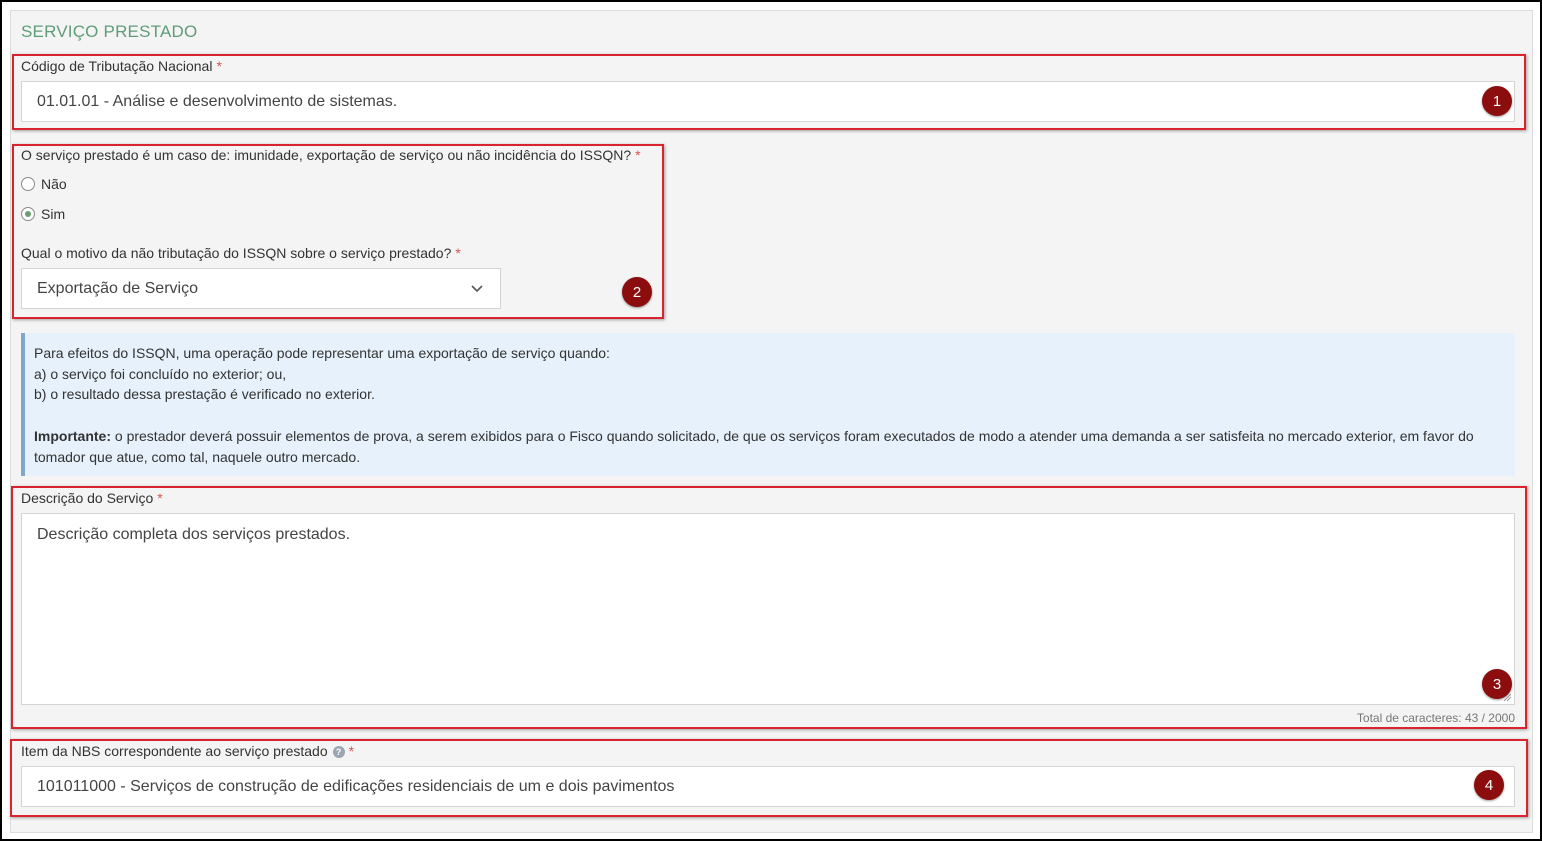  I want to click on callout-badge-4: 4, so click(1489, 785).